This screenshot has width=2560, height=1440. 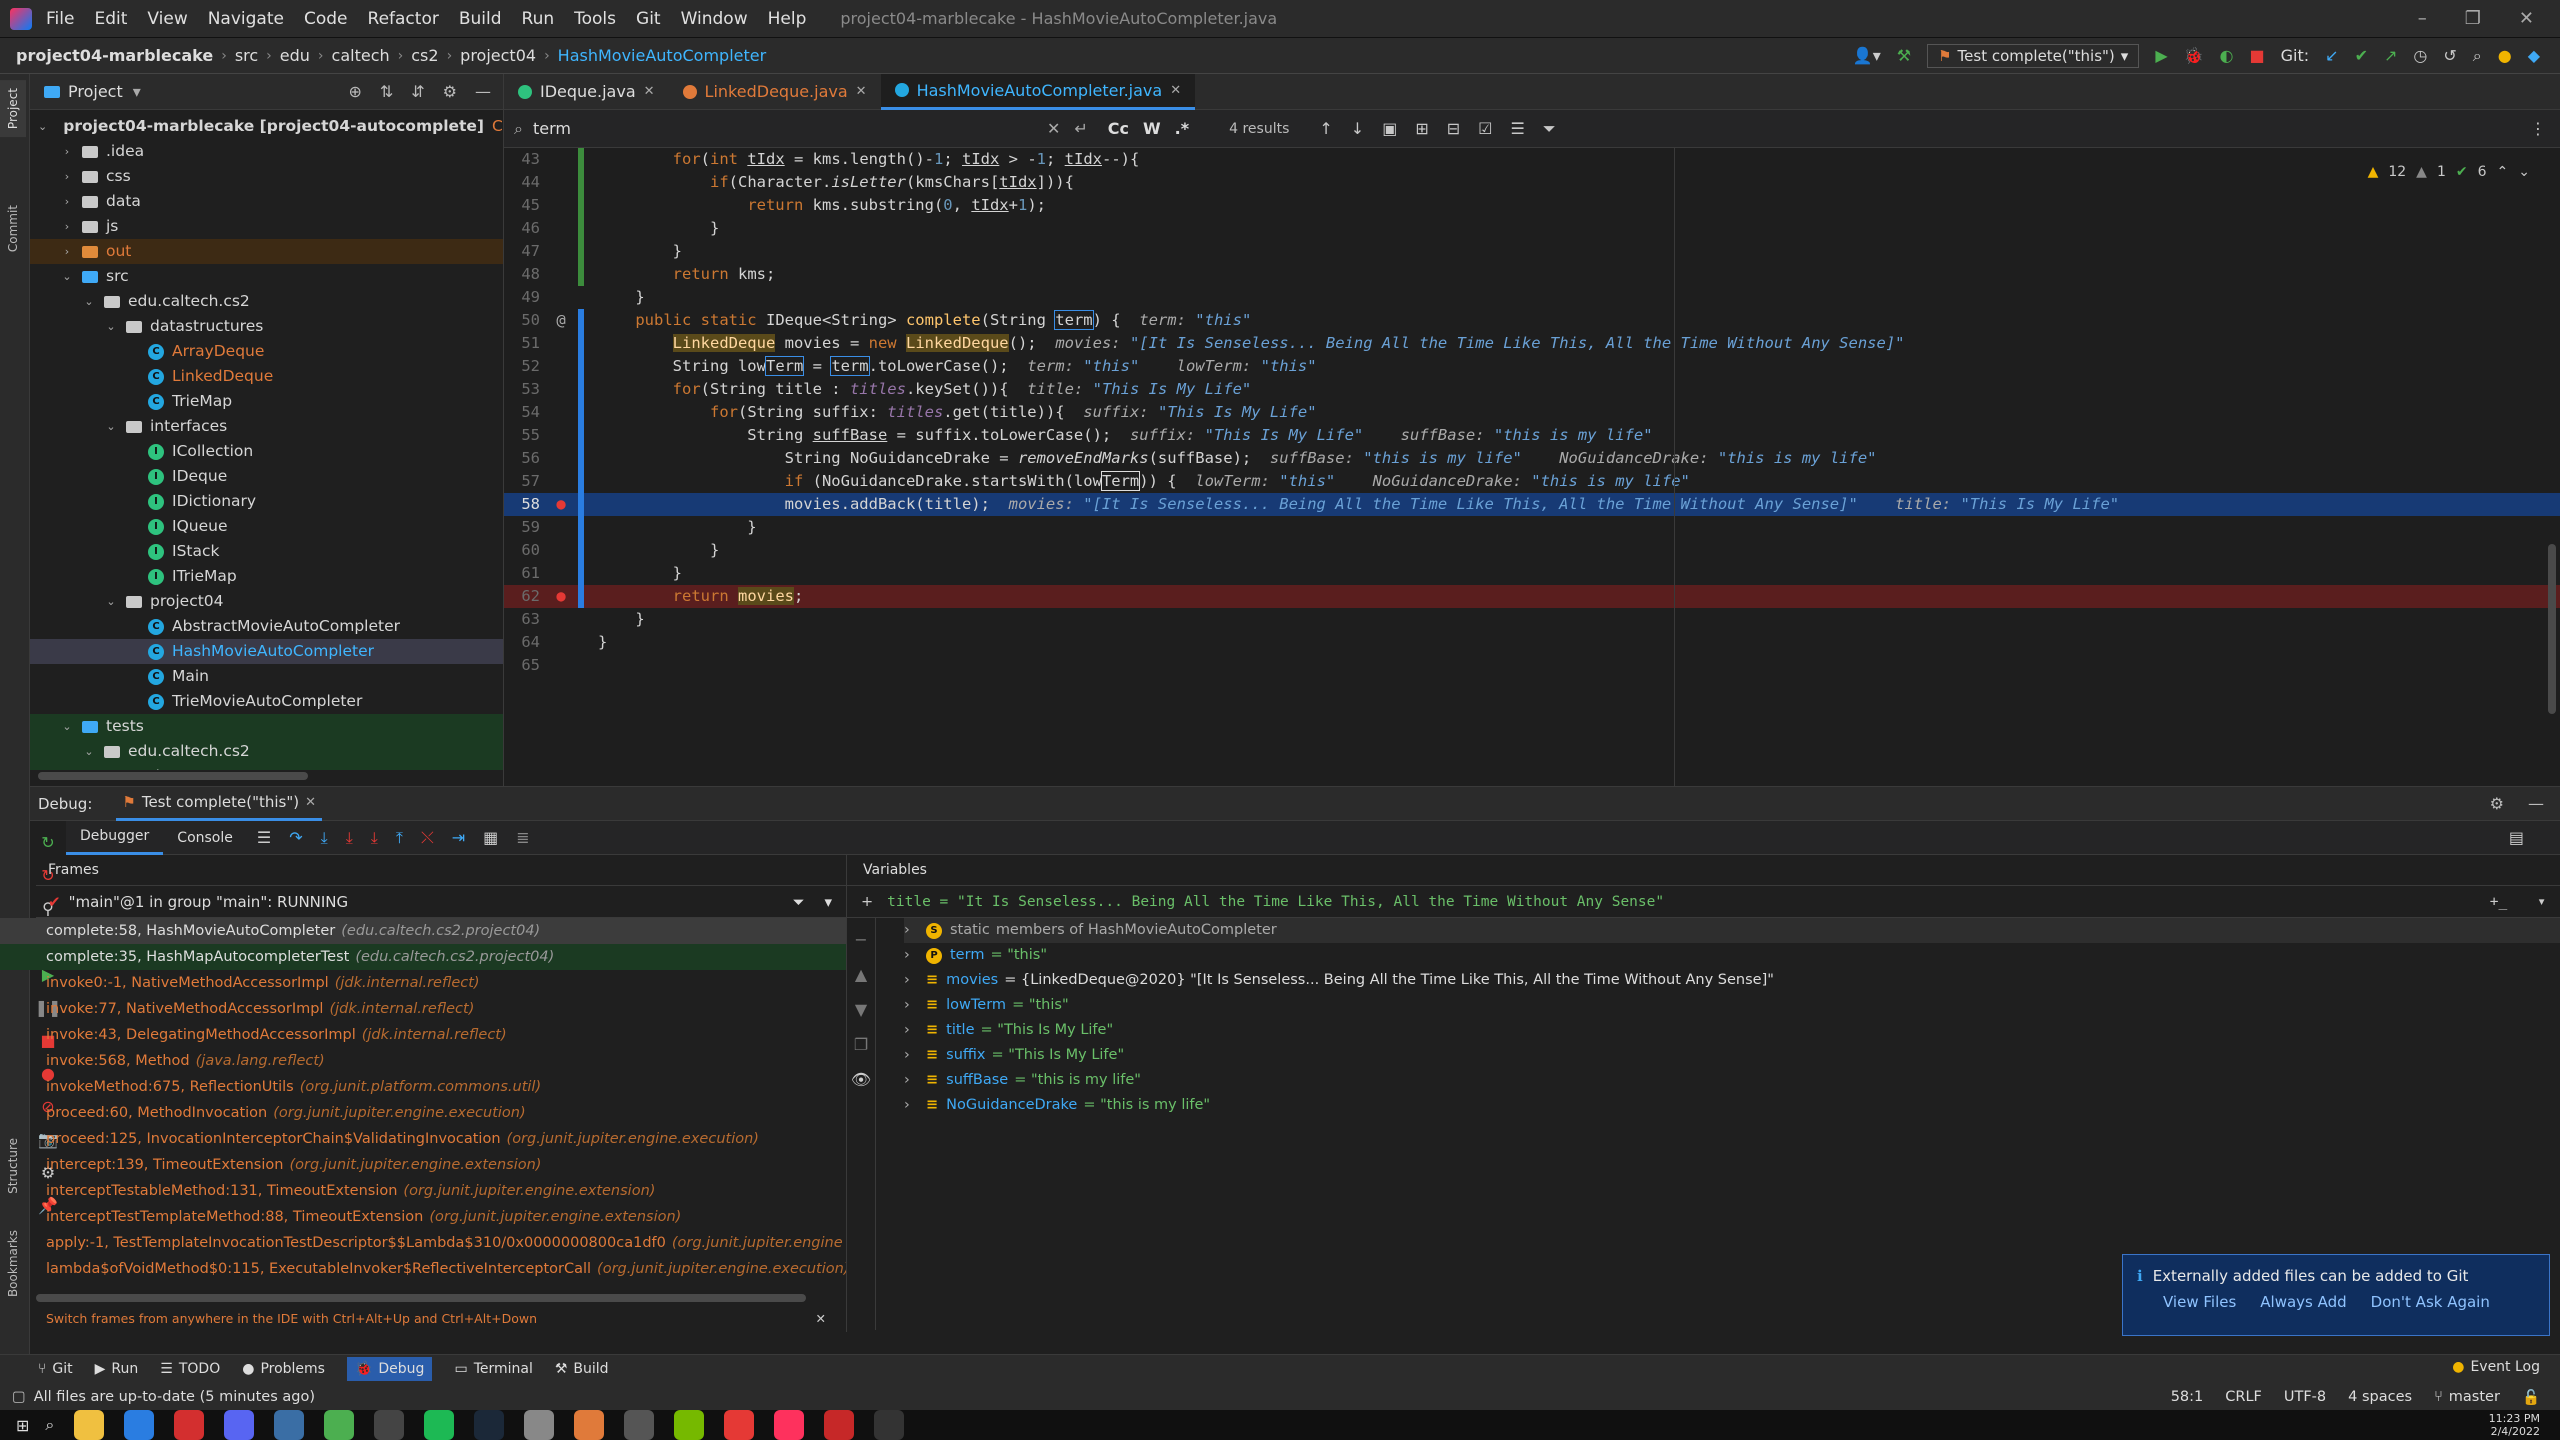 I want to click on filter-icon: ⏷, so click(x=798, y=902).